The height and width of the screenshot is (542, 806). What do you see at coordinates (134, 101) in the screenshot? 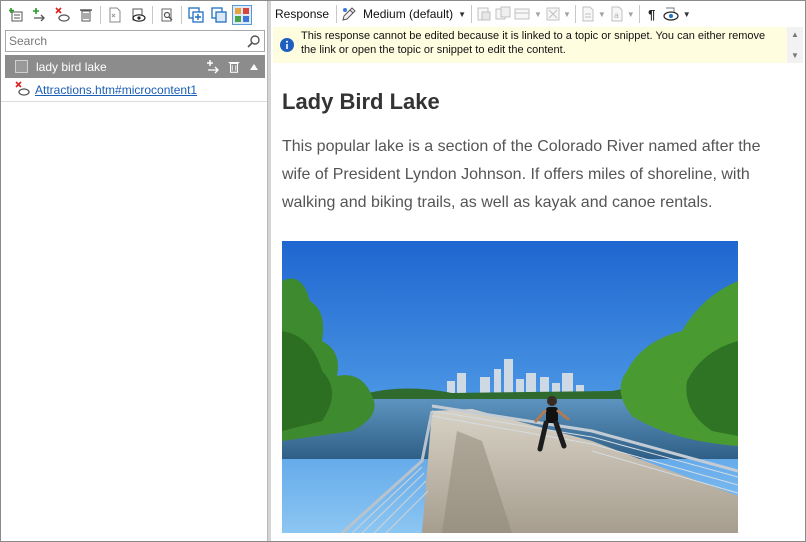
I see `divider` at bounding box center [134, 101].